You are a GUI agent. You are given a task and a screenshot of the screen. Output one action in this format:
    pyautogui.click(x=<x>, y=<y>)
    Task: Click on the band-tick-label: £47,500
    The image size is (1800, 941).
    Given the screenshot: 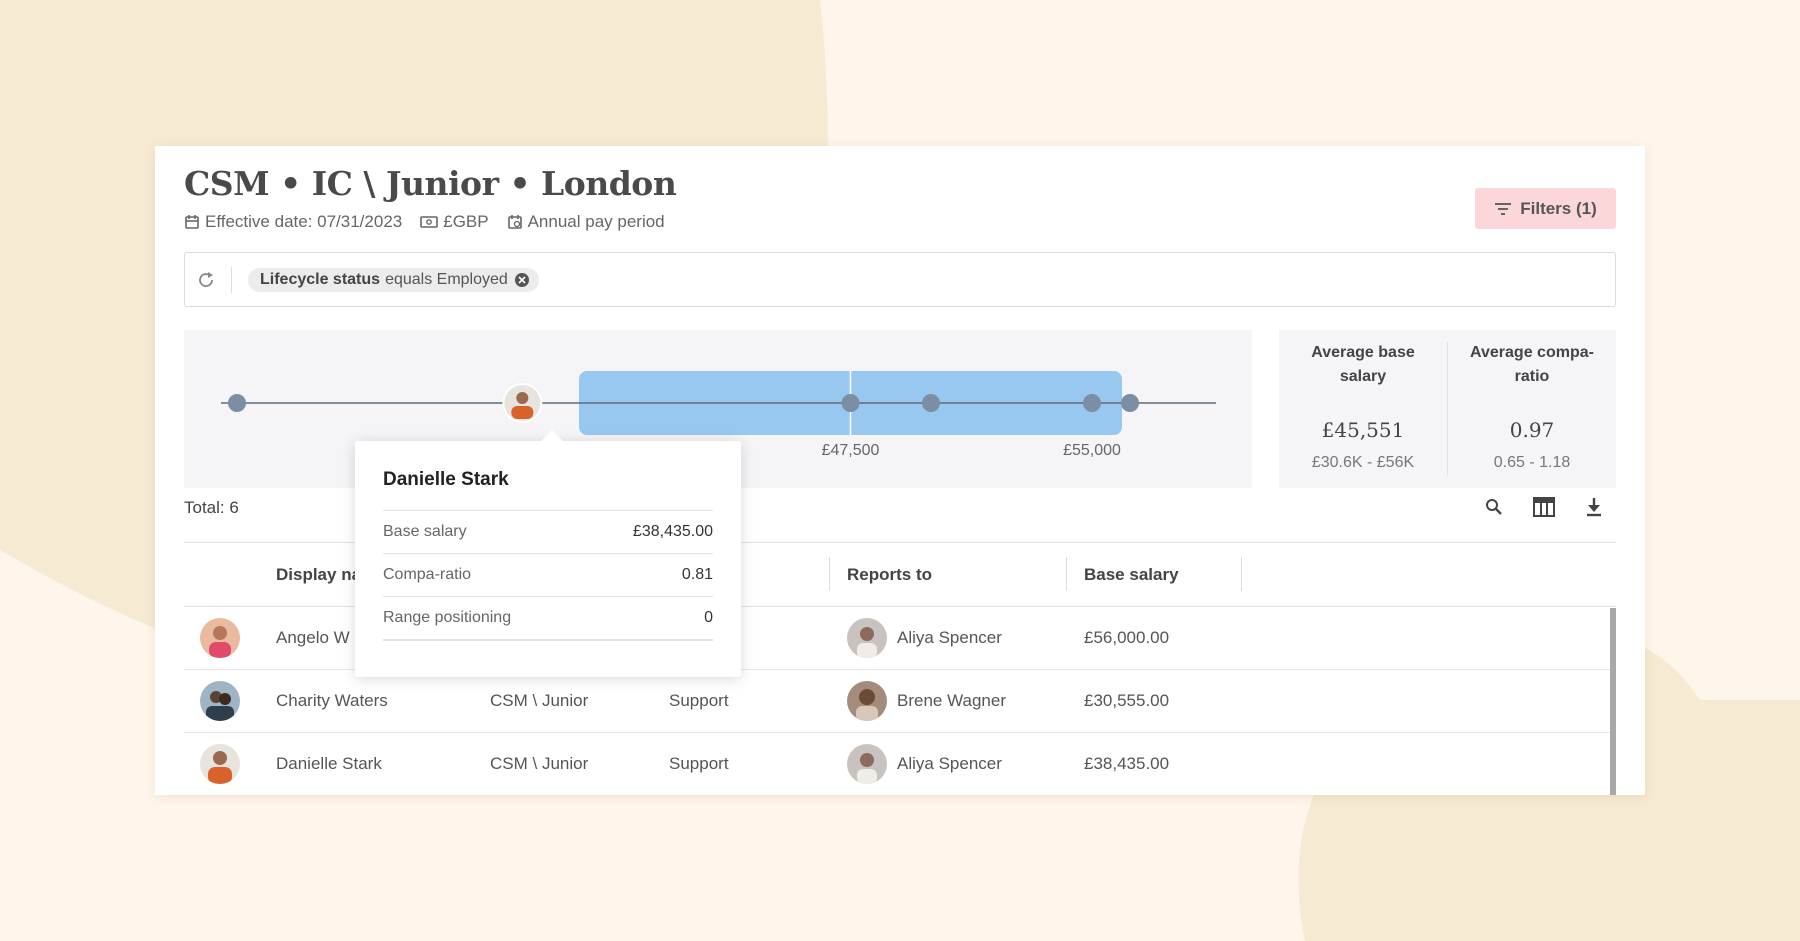 What is the action you would take?
    pyautogui.click(x=851, y=450)
    